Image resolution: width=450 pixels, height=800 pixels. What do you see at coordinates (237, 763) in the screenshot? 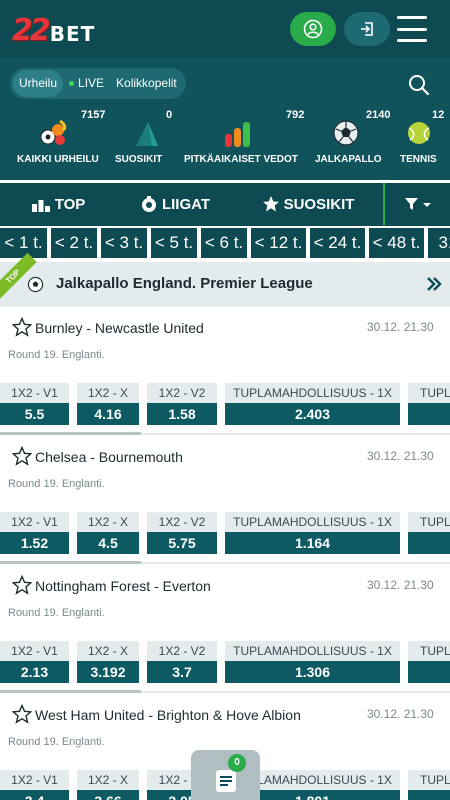
I see `bet-slip-count: 0` at bounding box center [237, 763].